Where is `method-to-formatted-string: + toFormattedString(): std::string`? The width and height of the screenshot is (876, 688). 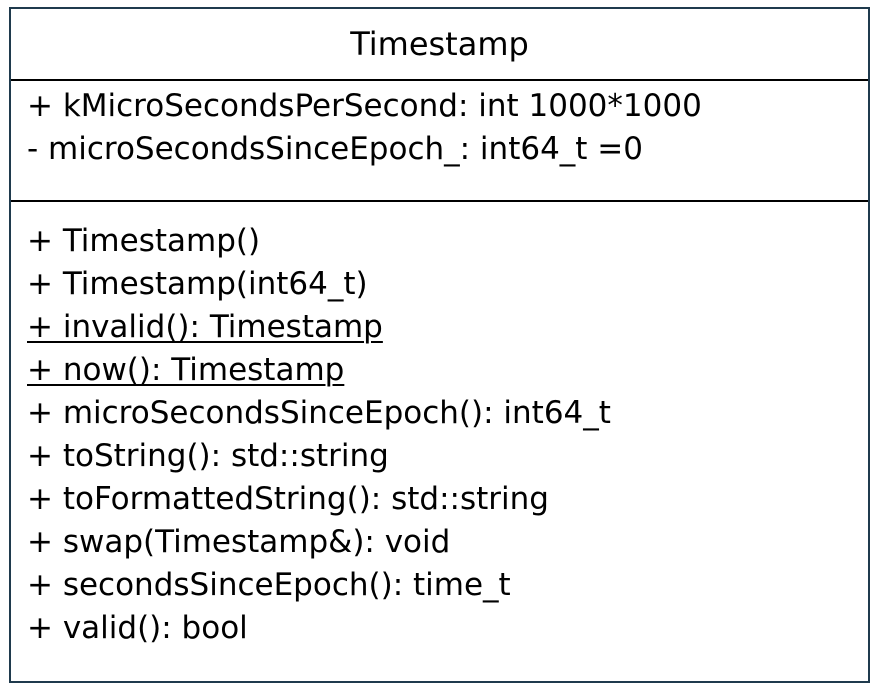
method-to-formatted-string: + toFormattedString(): std::string is located at coordinates (288, 499).